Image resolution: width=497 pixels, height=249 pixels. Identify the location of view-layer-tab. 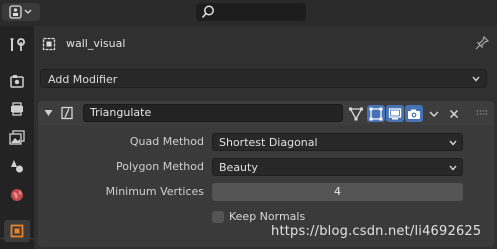
(17, 138).